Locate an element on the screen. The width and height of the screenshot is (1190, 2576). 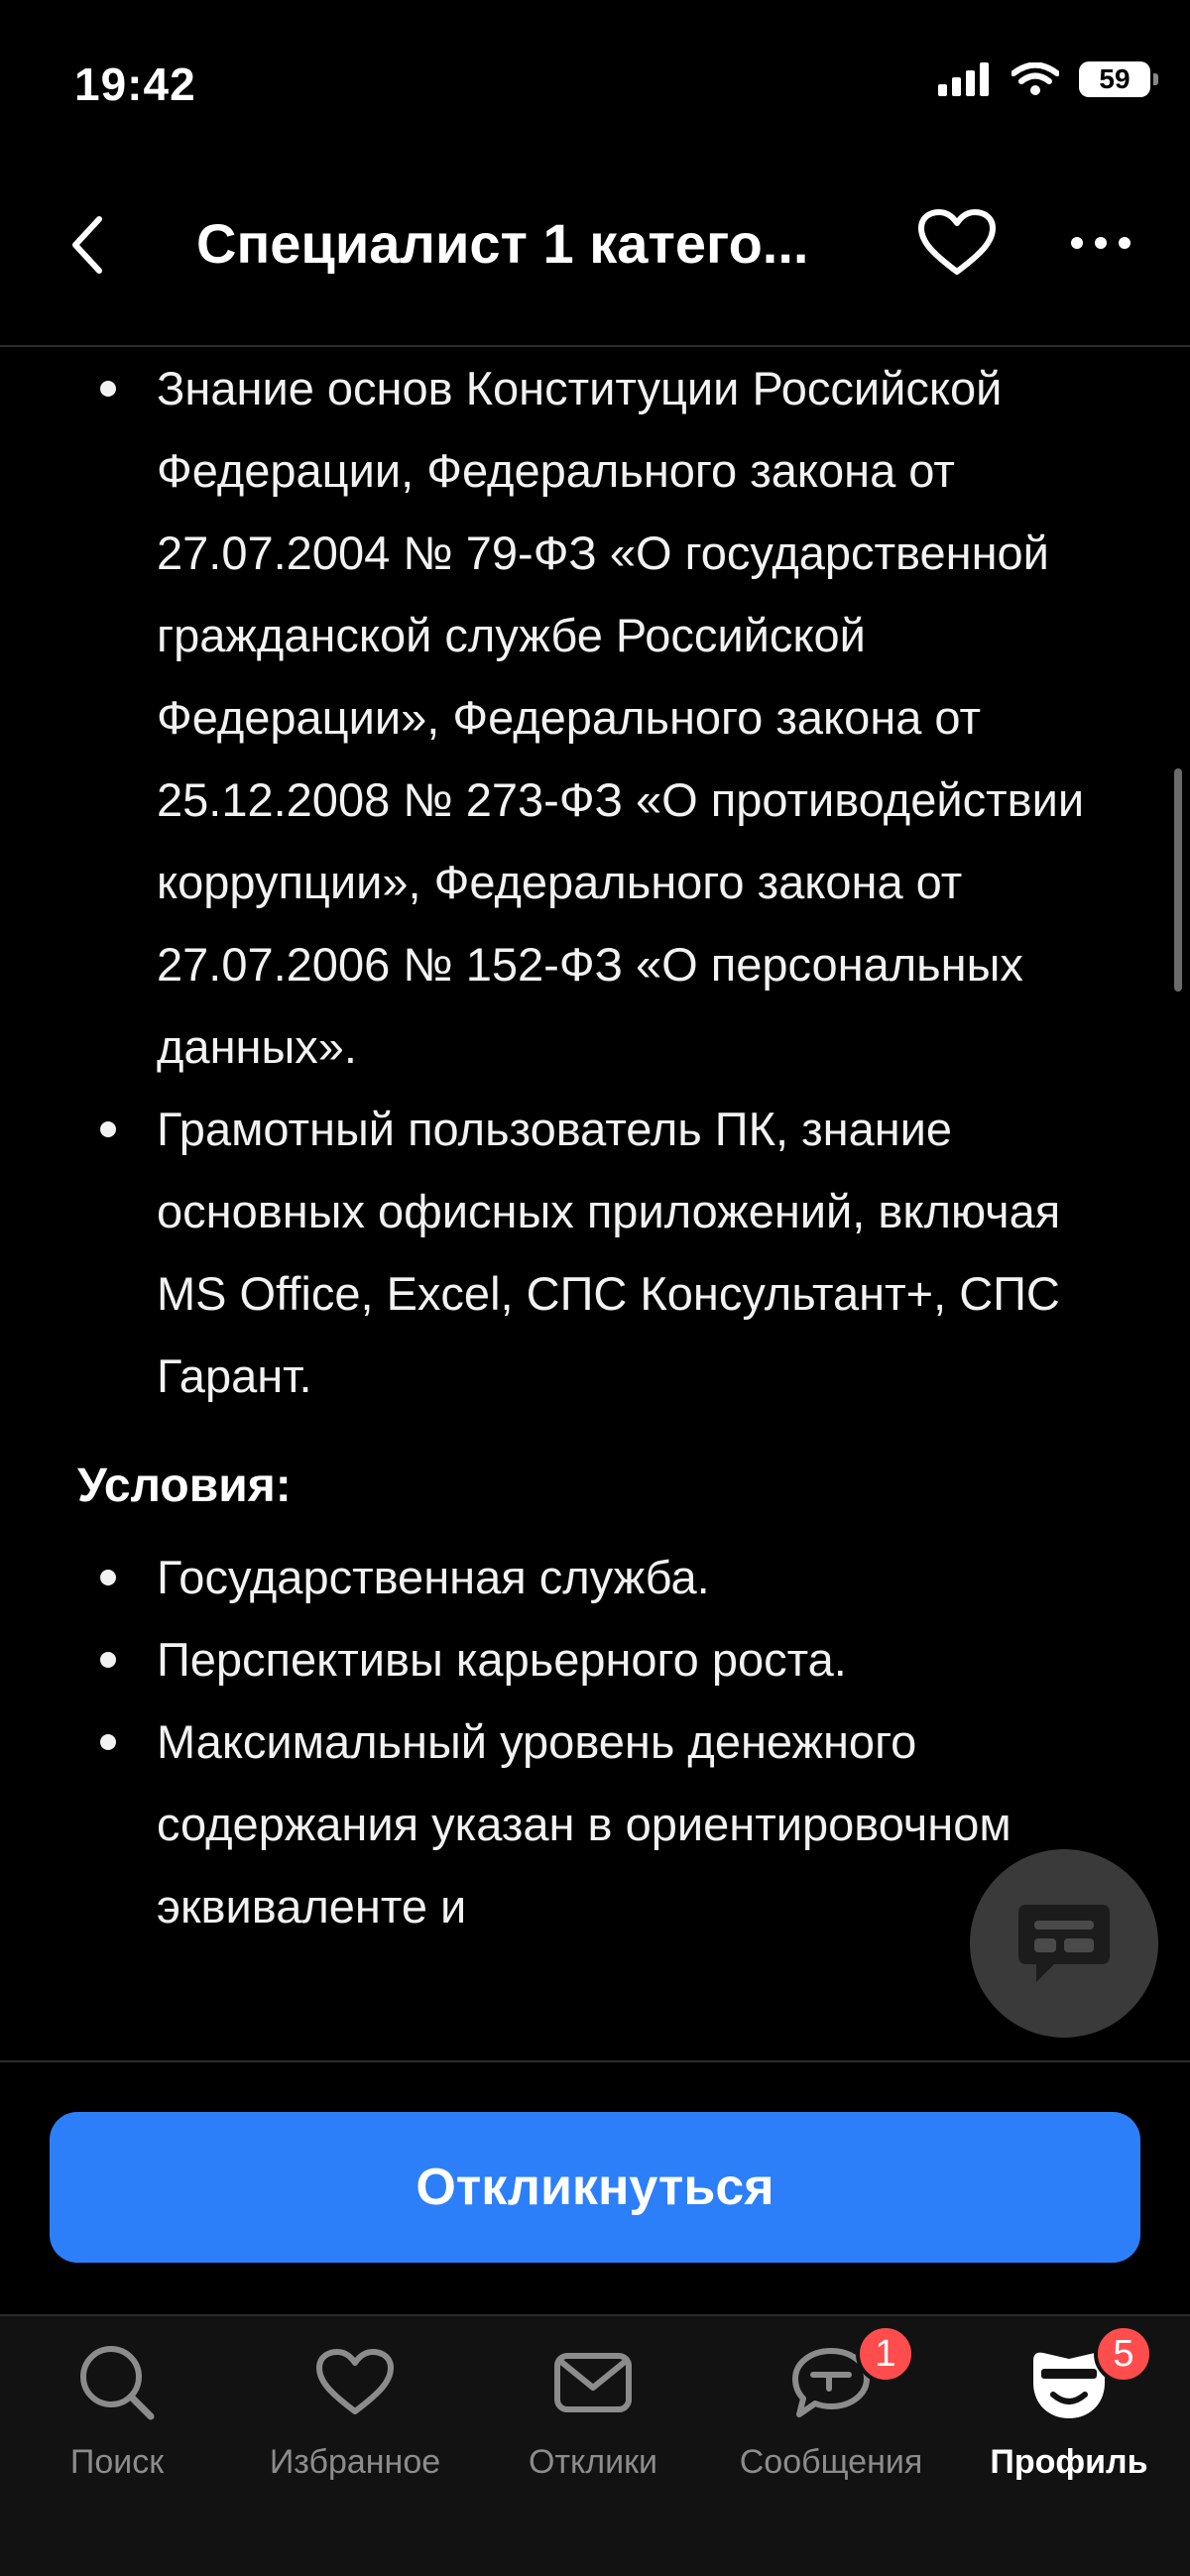
tab-profile: 5 Профиль is located at coordinates (1069, 2420).